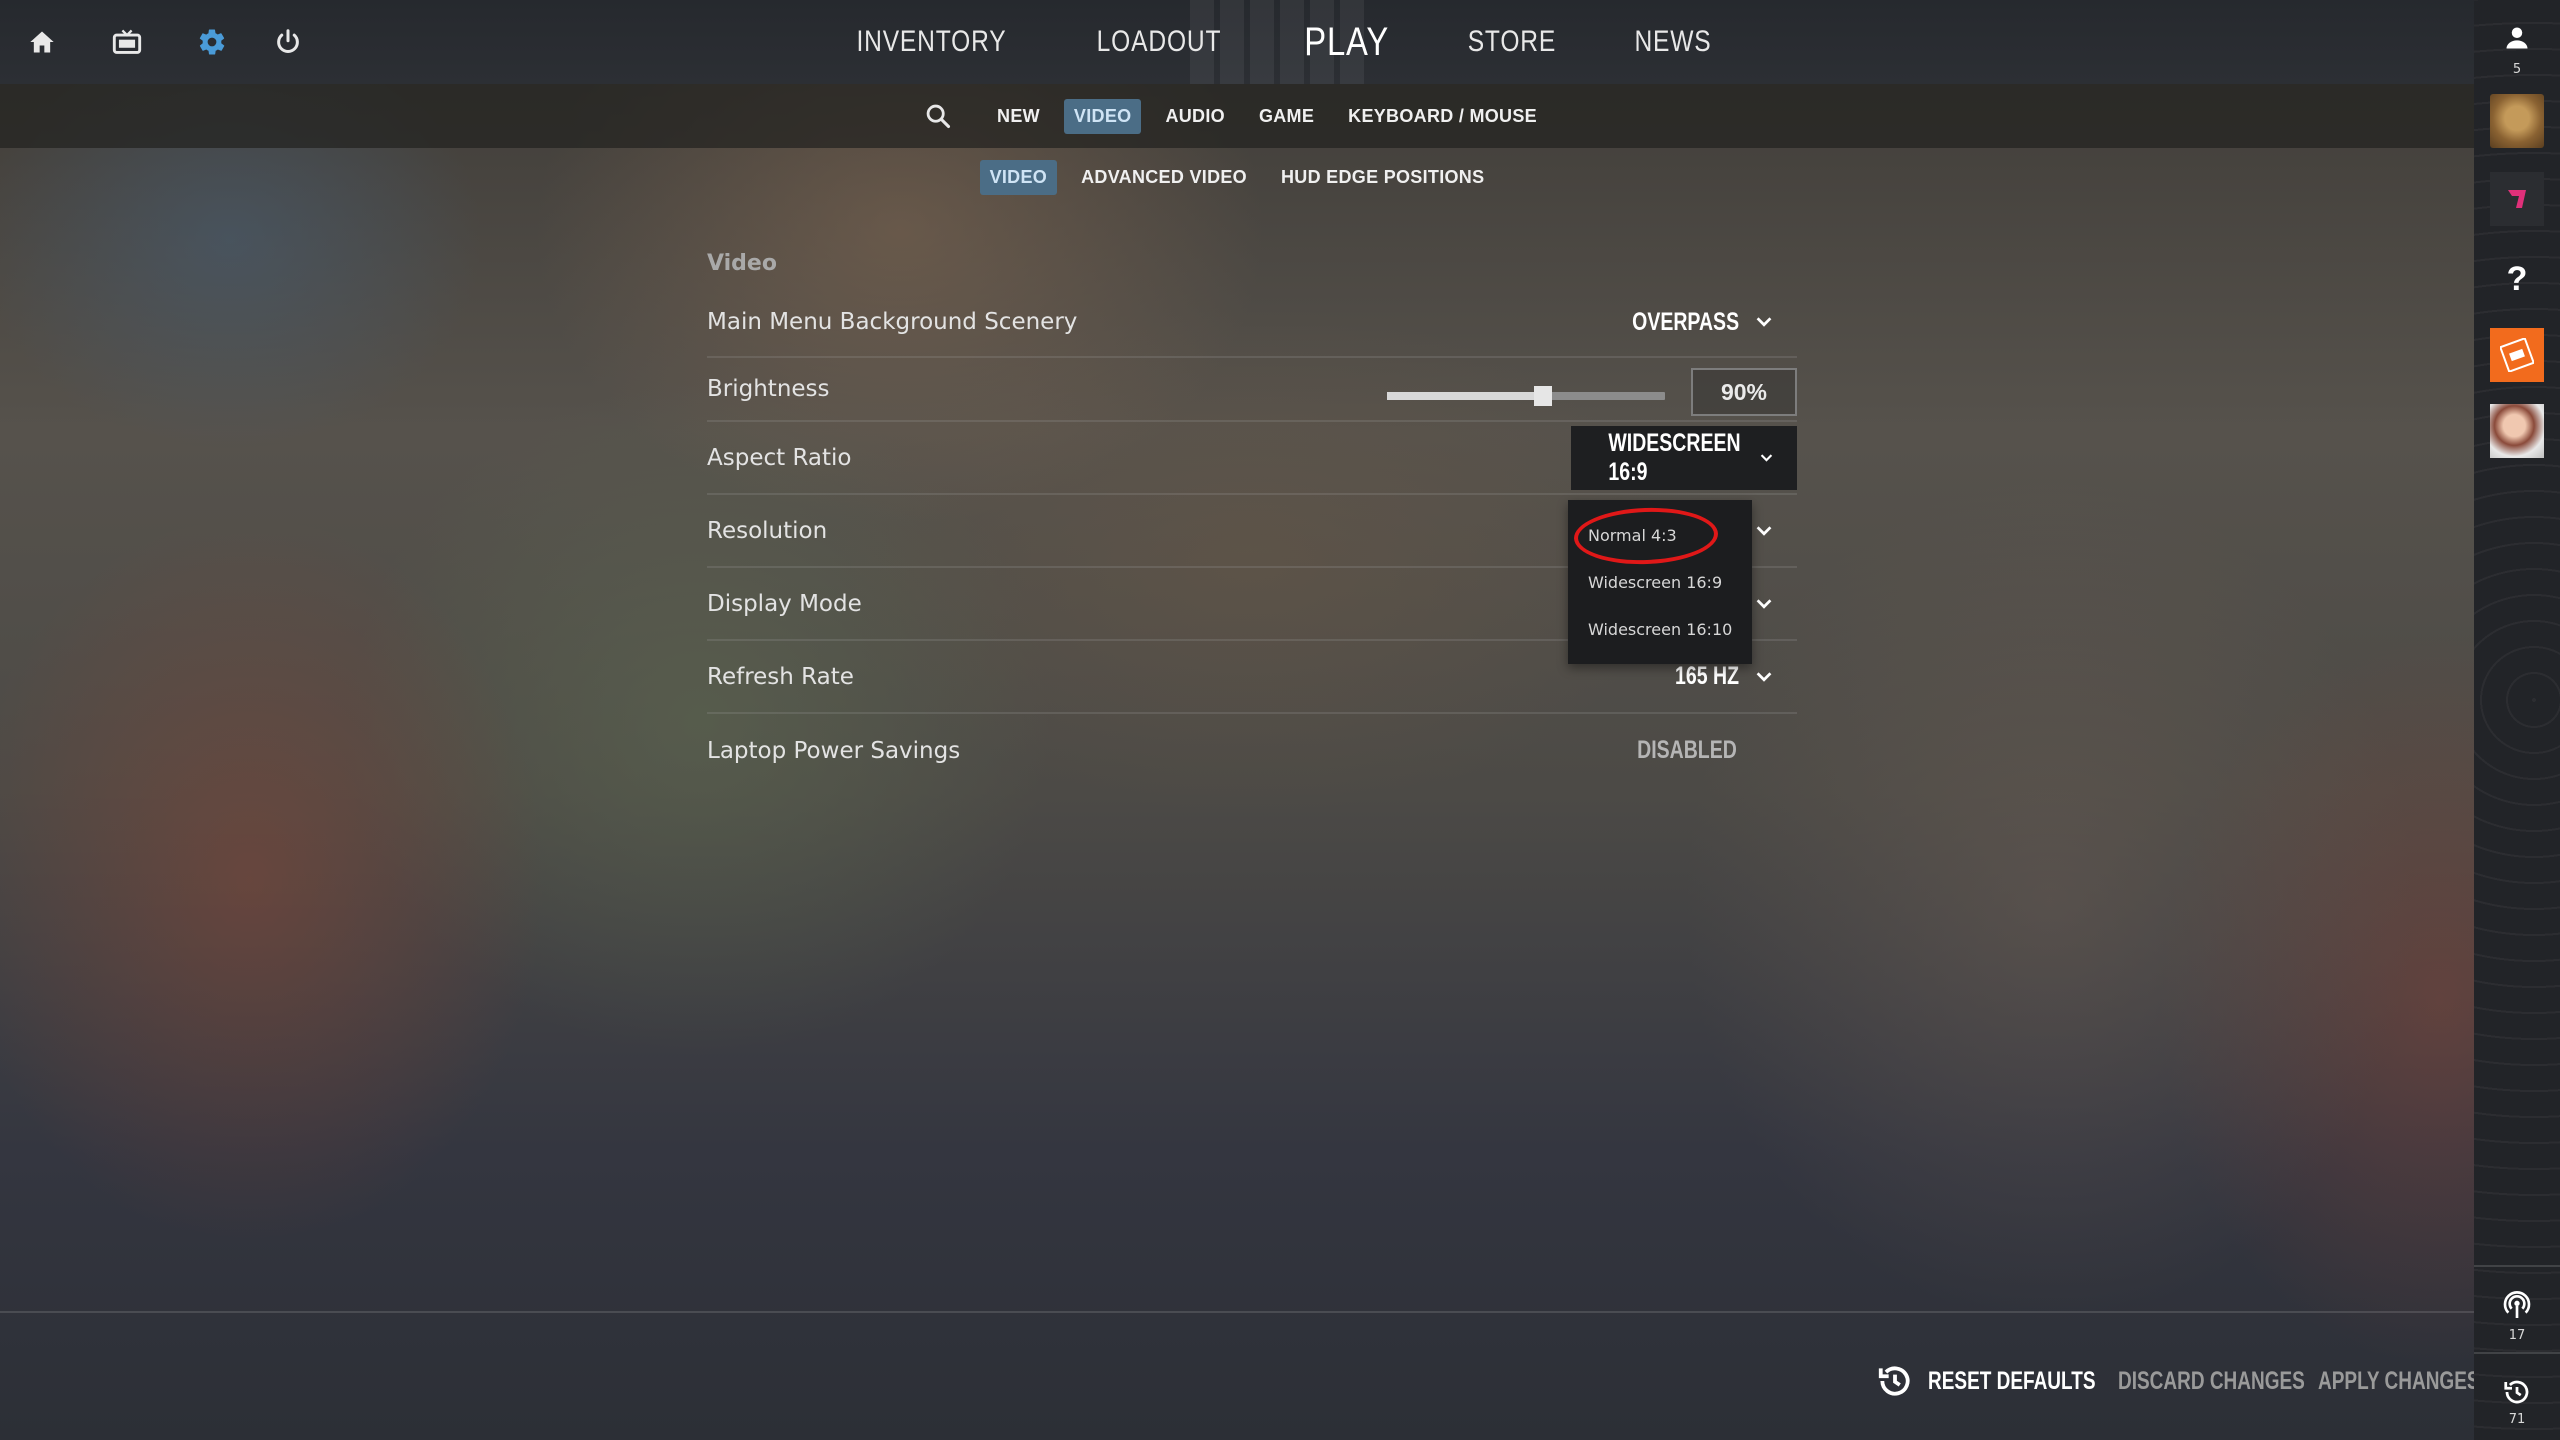  Describe the element at coordinates (1195, 116) in the screenshot. I see `tab-audio: AUDIO` at that location.